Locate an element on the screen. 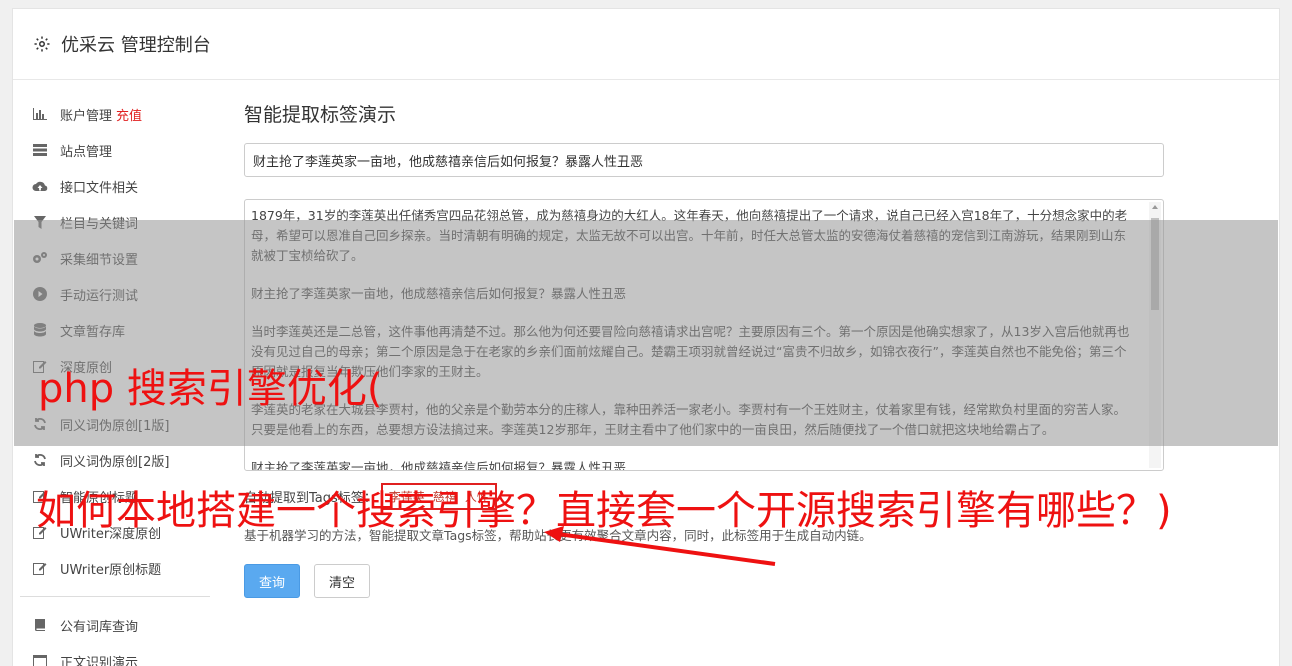  scrollbar-thumb is located at coordinates (1155, 264).